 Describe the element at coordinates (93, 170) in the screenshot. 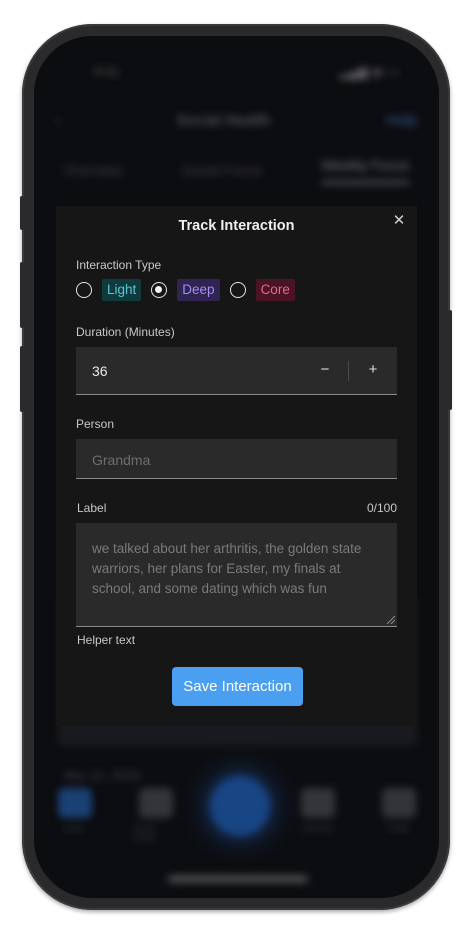

I see `tab-overview: Overview` at that location.